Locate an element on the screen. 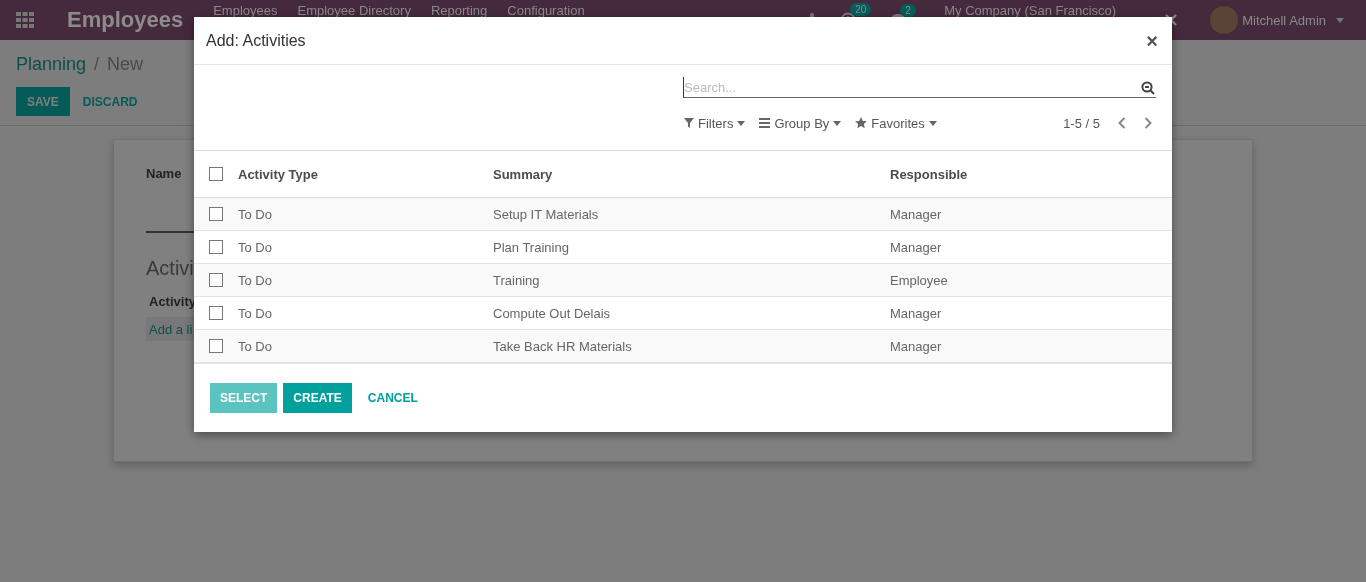  chevron-left-icon is located at coordinates (1122, 123).